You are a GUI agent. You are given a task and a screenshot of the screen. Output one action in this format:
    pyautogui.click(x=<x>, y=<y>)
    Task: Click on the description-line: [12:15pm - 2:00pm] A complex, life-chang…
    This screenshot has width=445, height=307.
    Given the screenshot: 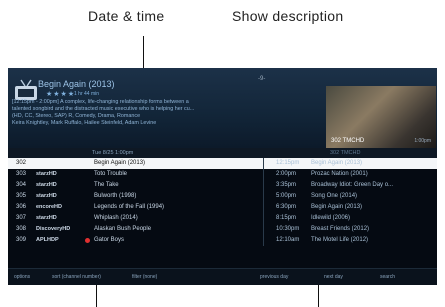 What is the action you would take?
    pyautogui.click(x=100, y=102)
    